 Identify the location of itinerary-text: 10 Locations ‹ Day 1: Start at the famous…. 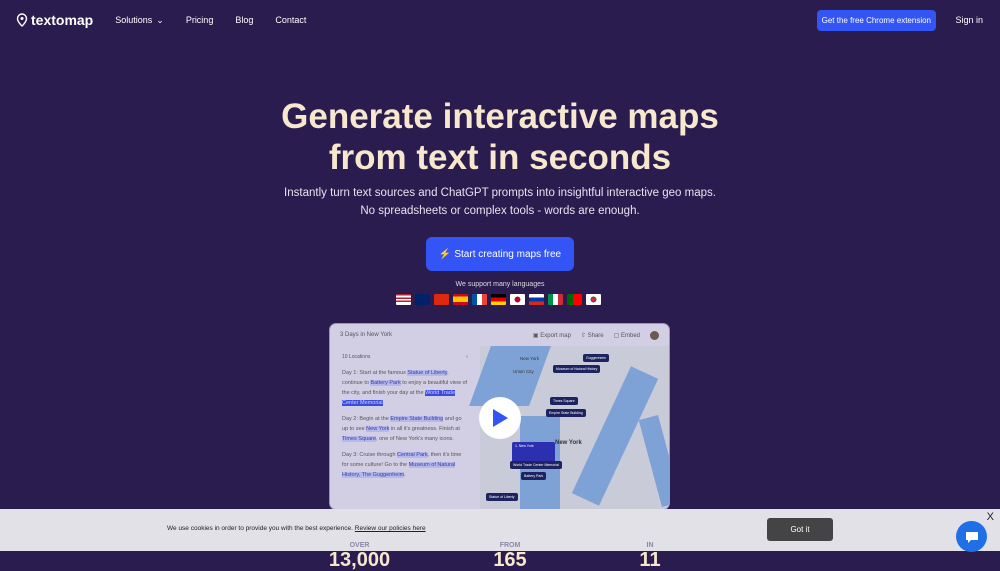
(405, 416).